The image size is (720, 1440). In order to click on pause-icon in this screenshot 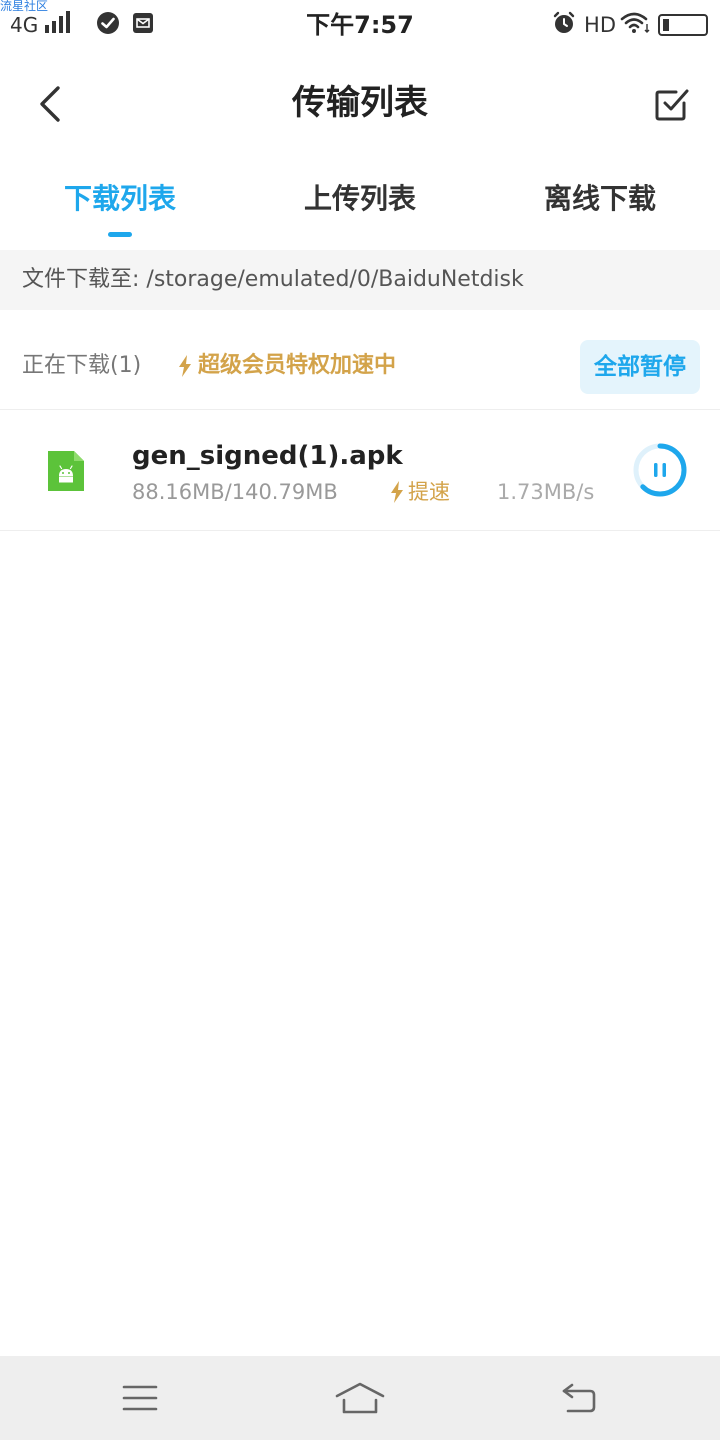, I will do `click(660, 470)`.